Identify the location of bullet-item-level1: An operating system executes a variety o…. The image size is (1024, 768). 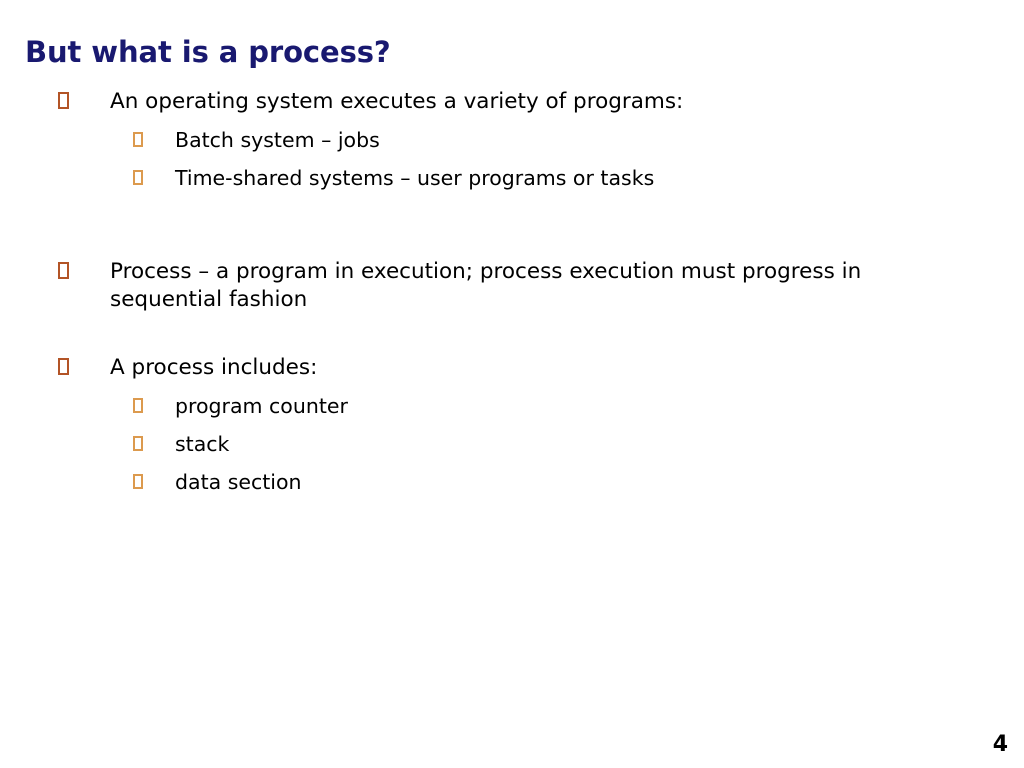
(512, 102).